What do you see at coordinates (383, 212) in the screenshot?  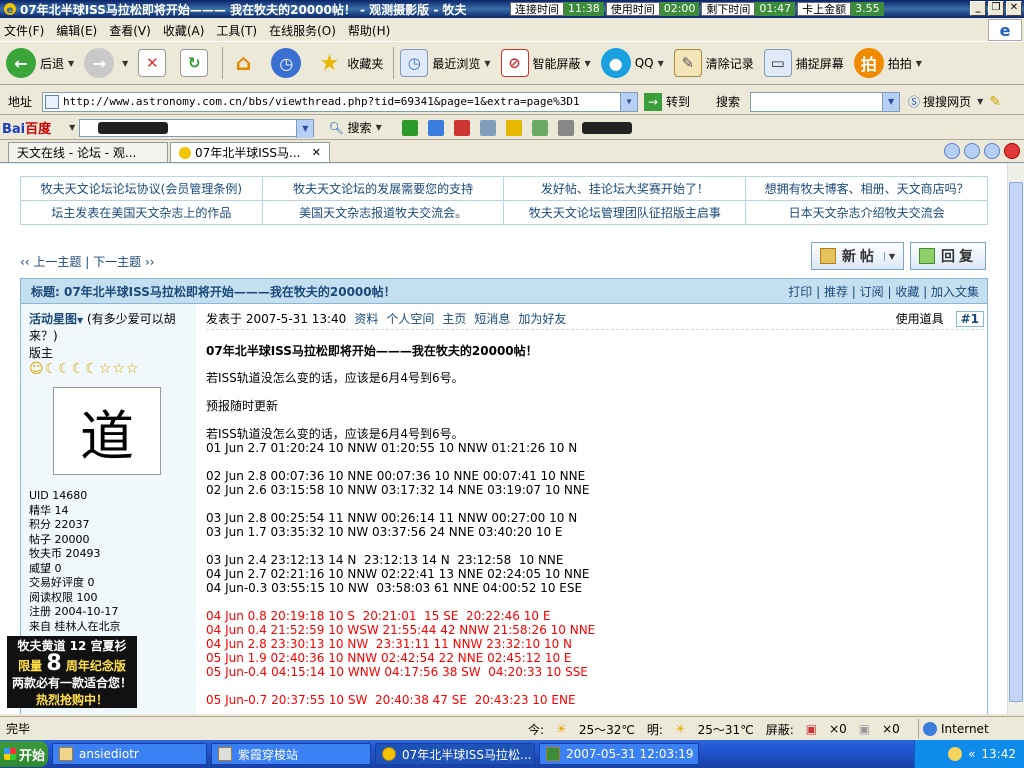 I see `announcement-link: 美国天文杂志报道牧夫交流会。` at bounding box center [383, 212].